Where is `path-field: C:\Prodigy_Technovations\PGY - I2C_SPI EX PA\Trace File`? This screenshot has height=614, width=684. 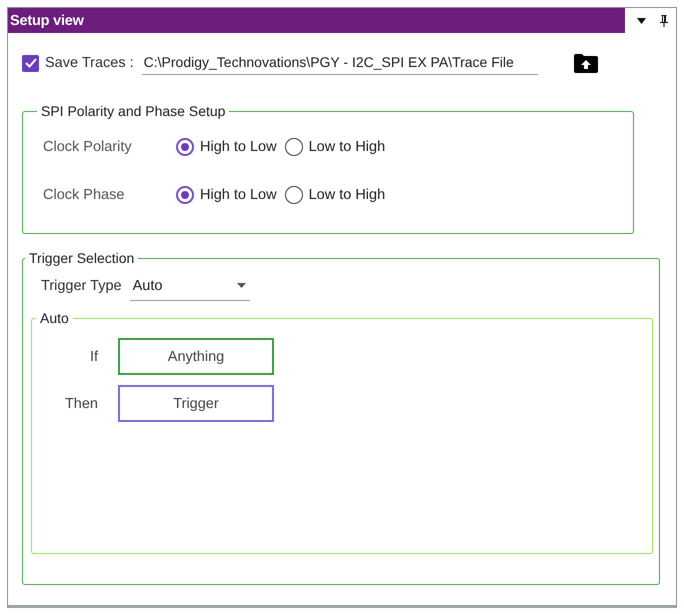
path-field: C:\Prodigy_Technovations\PGY - I2C_SPI EX PA\Trace File is located at coordinates (340, 63).